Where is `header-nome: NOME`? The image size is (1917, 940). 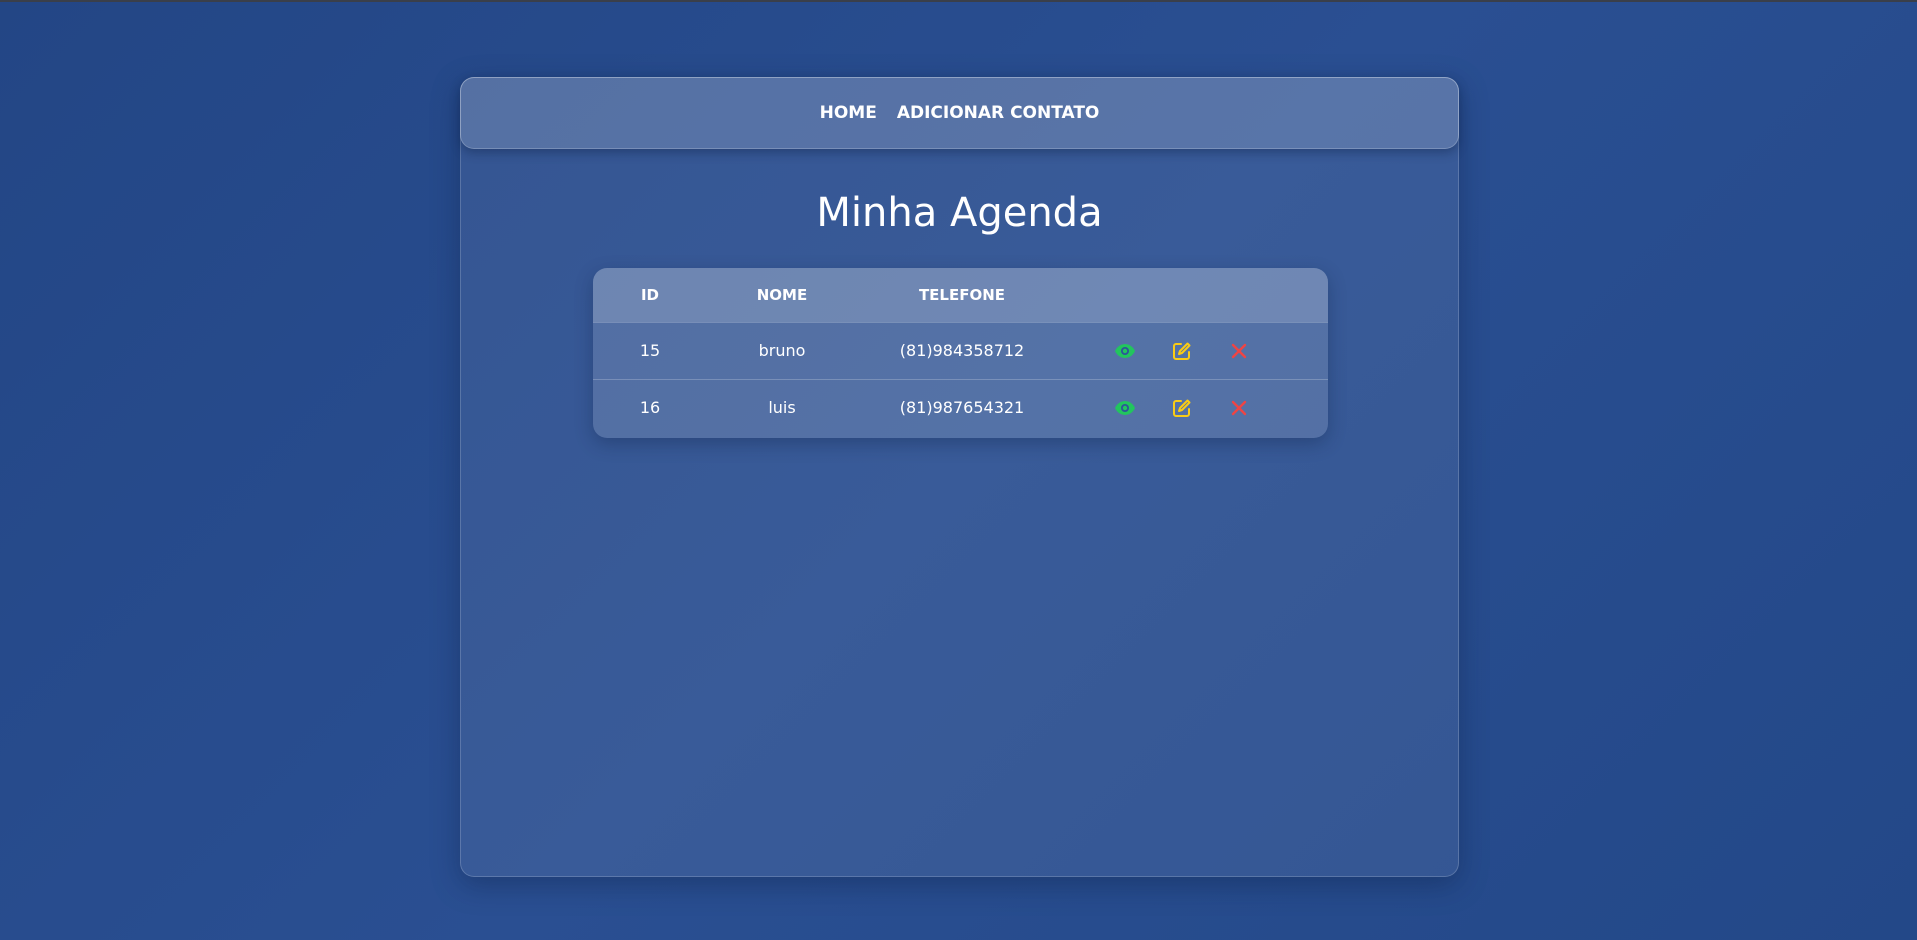 header-nome: NOME is located at coordinates (782, 294).